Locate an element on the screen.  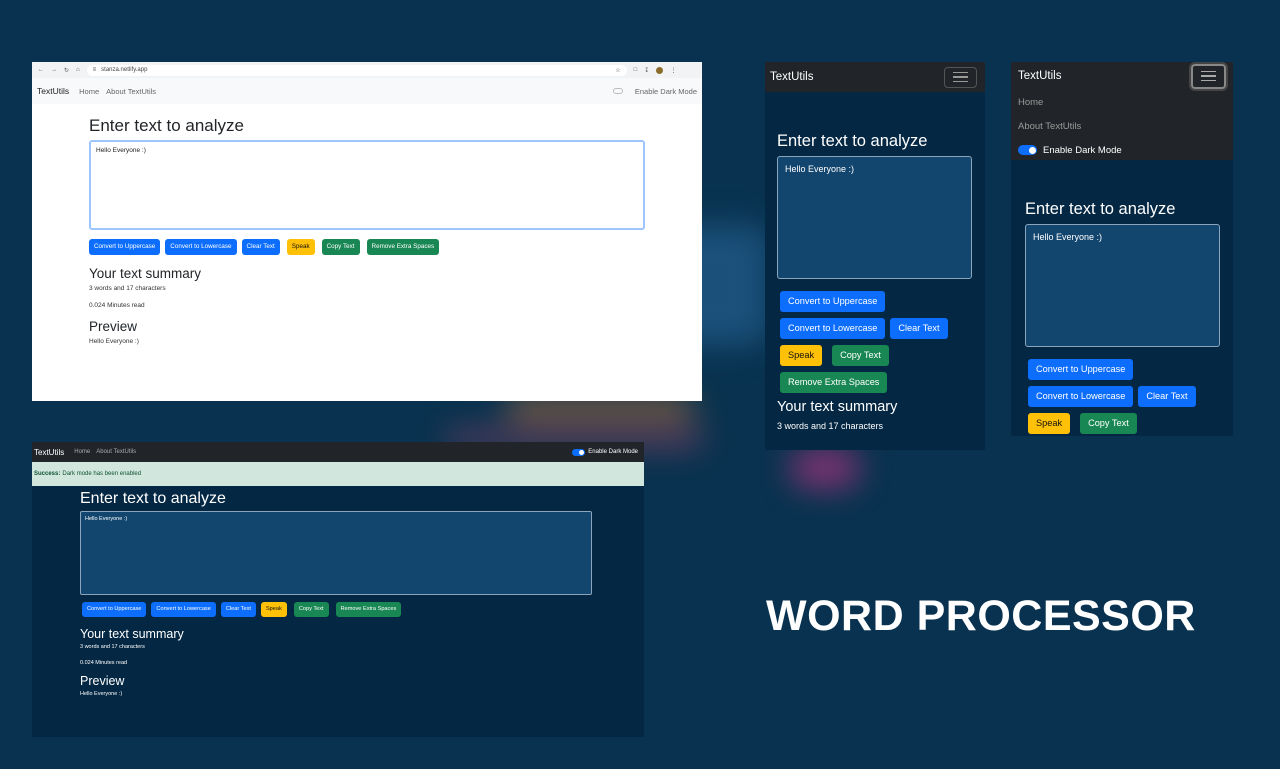
dark-mode-toggle-row: Enable Dark Mode is located at coordinates (1122, 150).